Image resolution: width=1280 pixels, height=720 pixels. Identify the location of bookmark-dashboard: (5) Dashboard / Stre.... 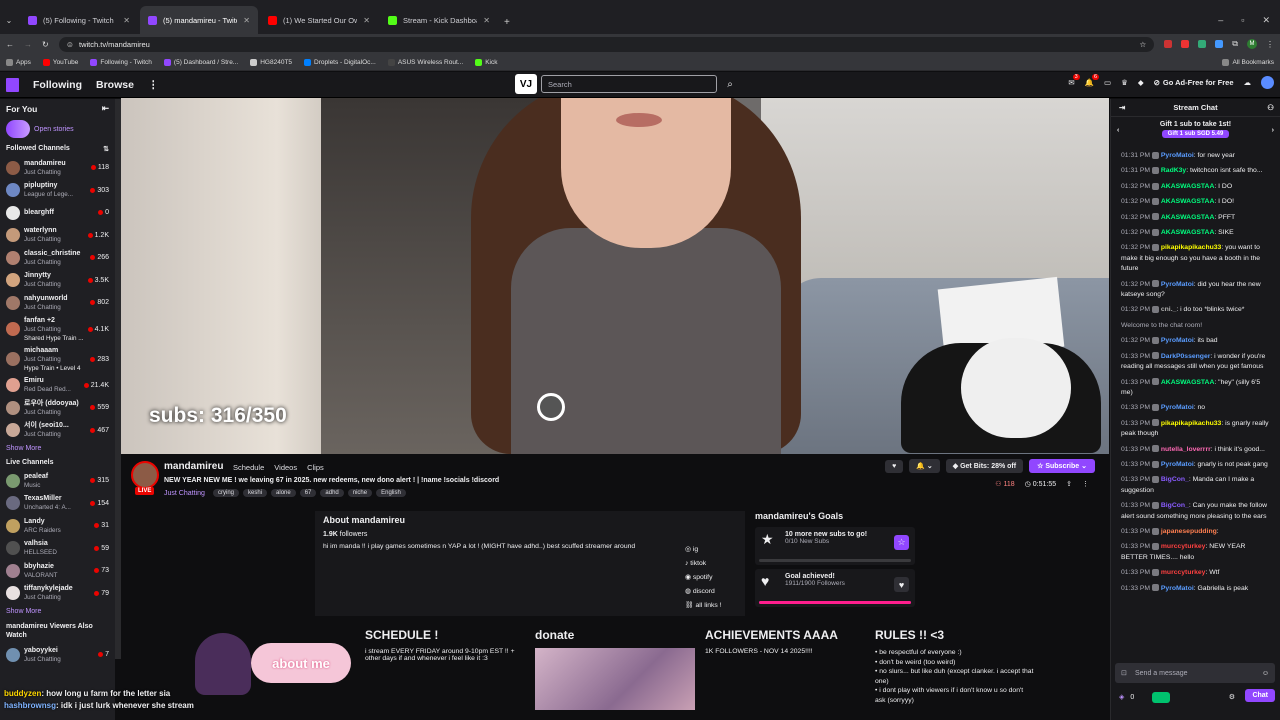
(200, 62).